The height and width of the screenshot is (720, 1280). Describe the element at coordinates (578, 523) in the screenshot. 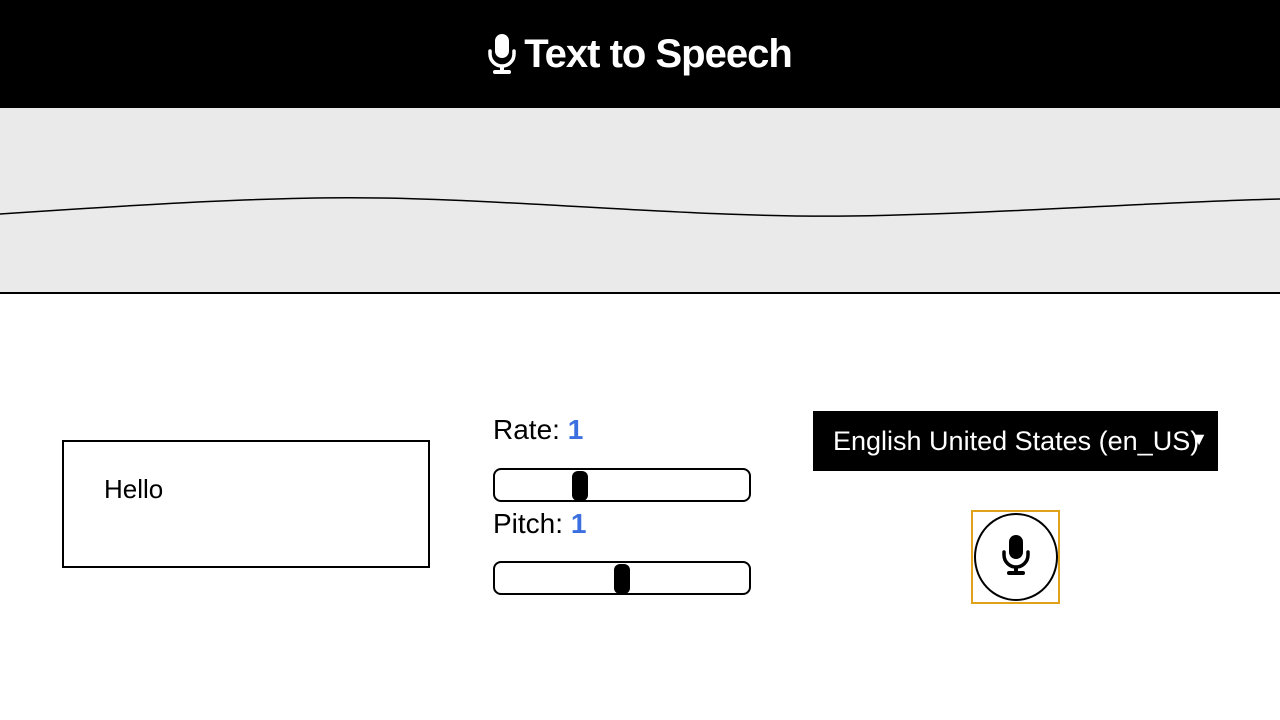

I see `pitch-value: 1` at that location.